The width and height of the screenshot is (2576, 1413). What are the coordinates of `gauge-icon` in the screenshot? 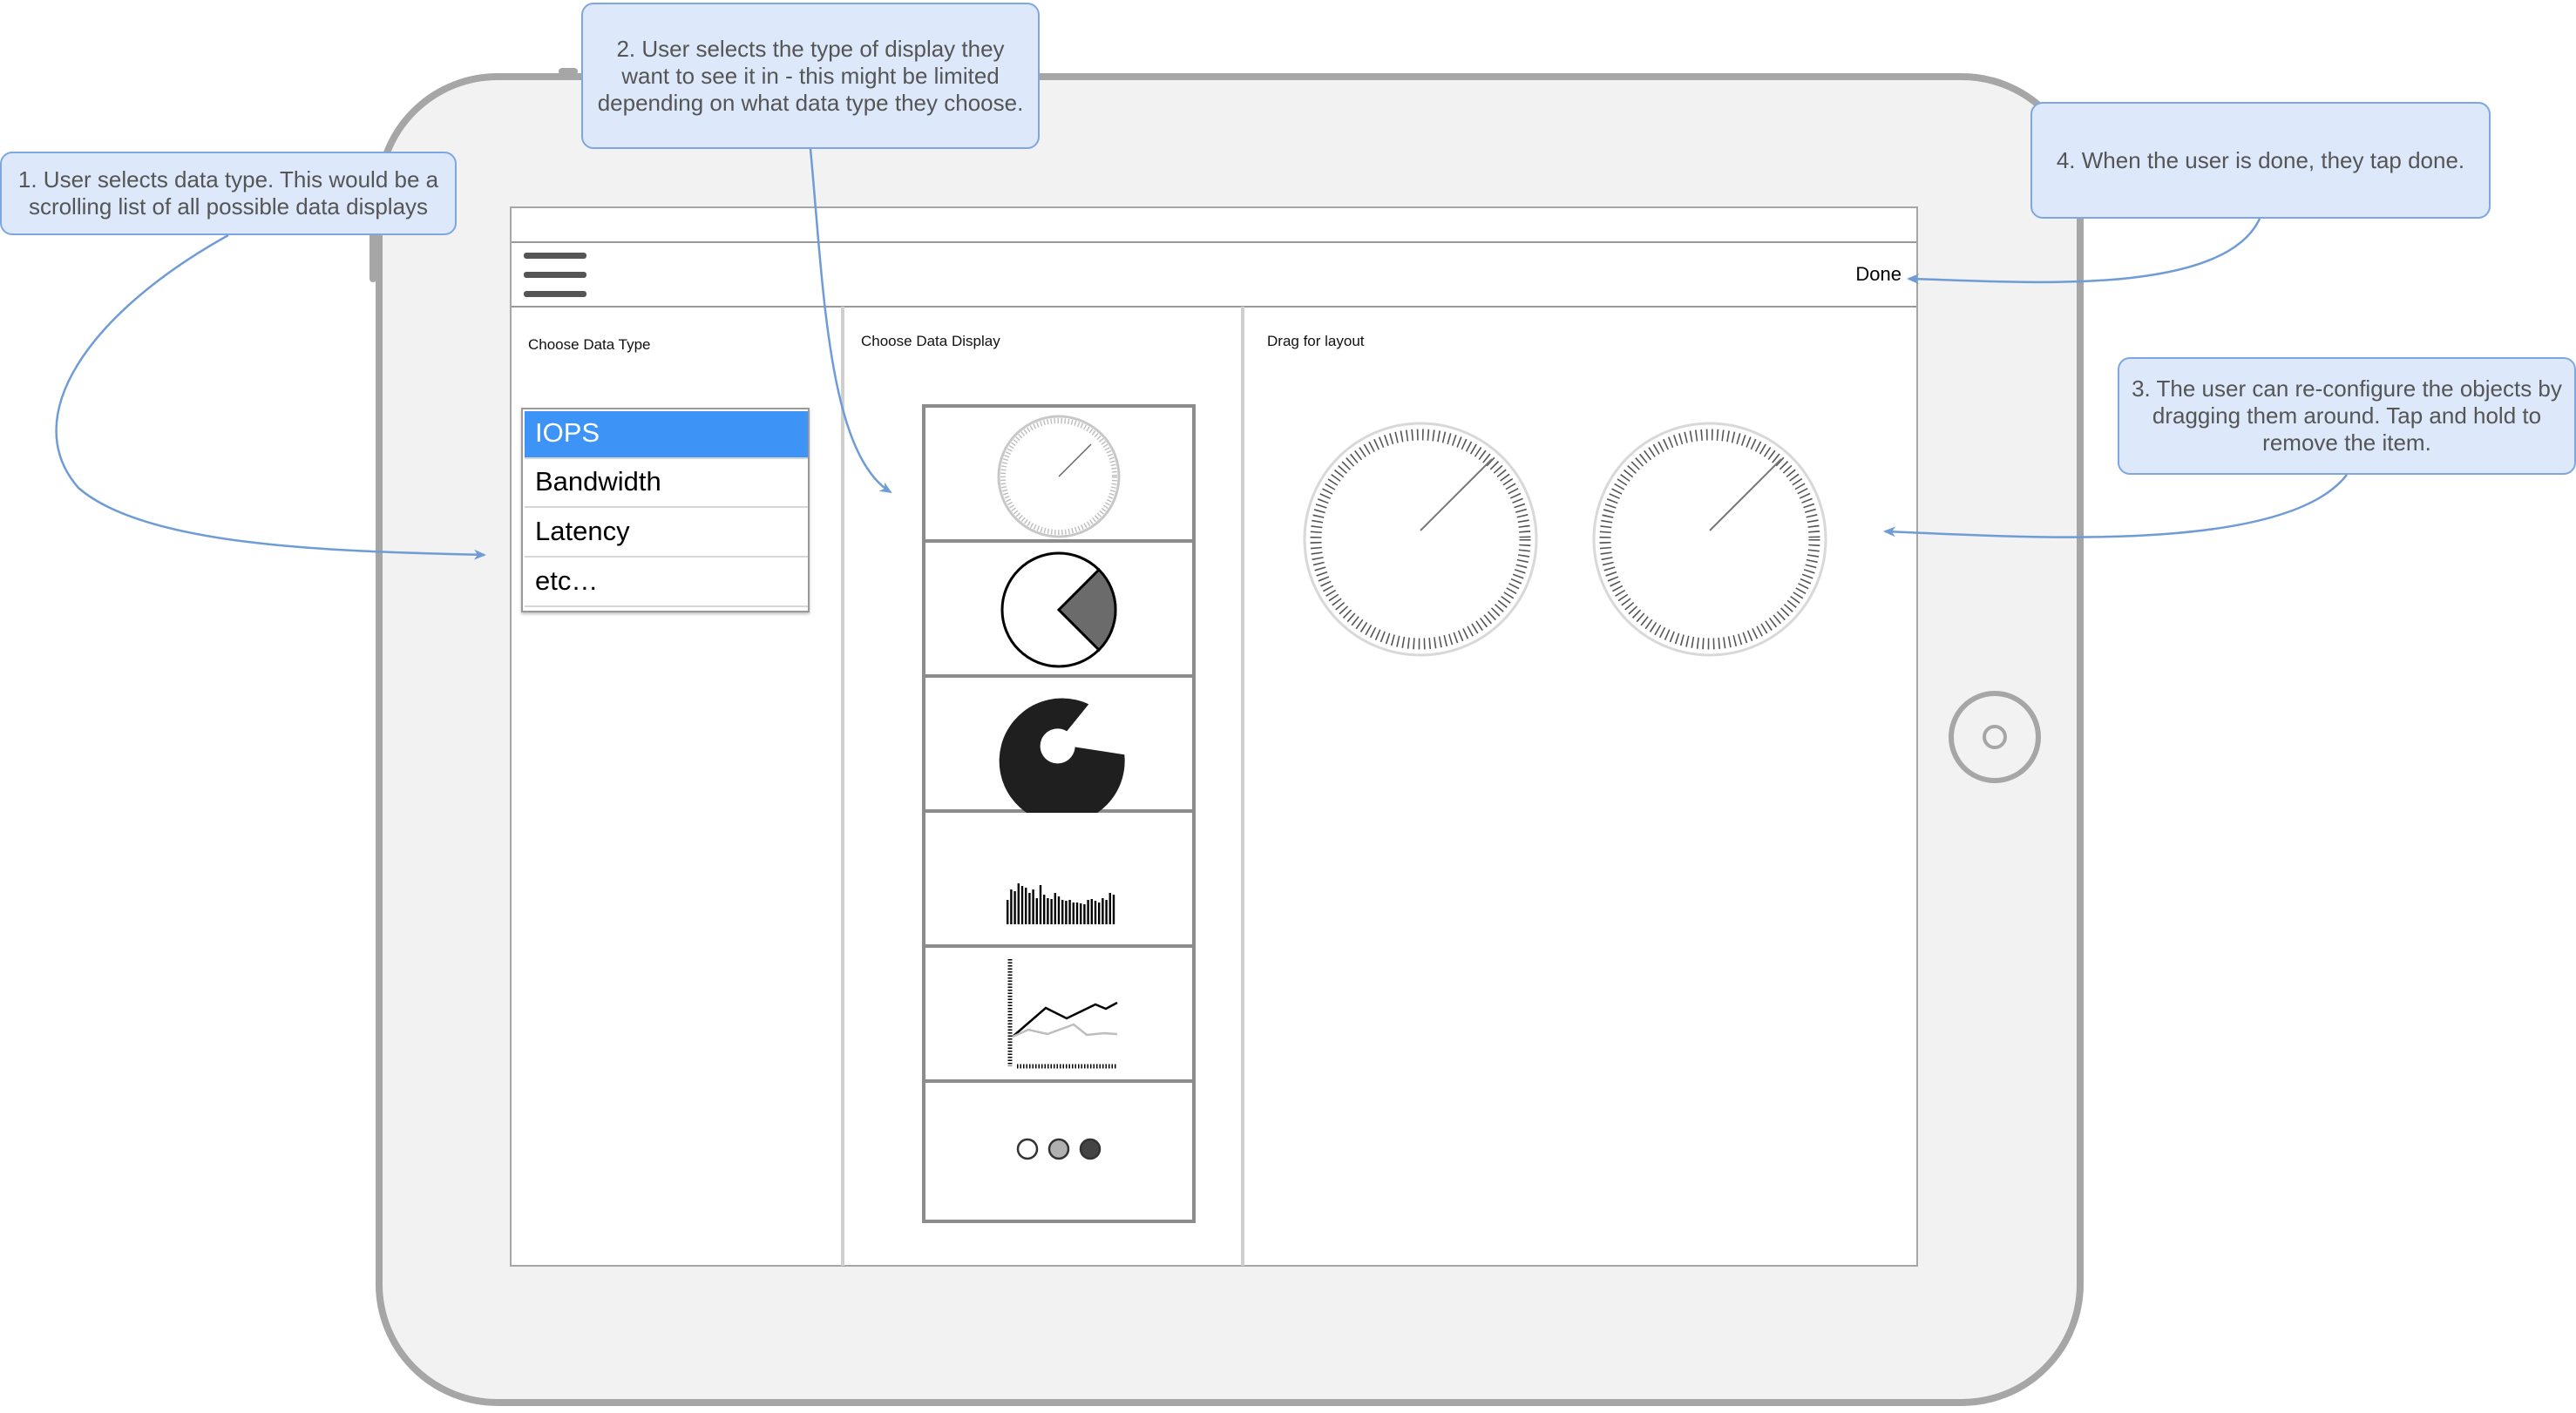 It's located at (1059, 476).